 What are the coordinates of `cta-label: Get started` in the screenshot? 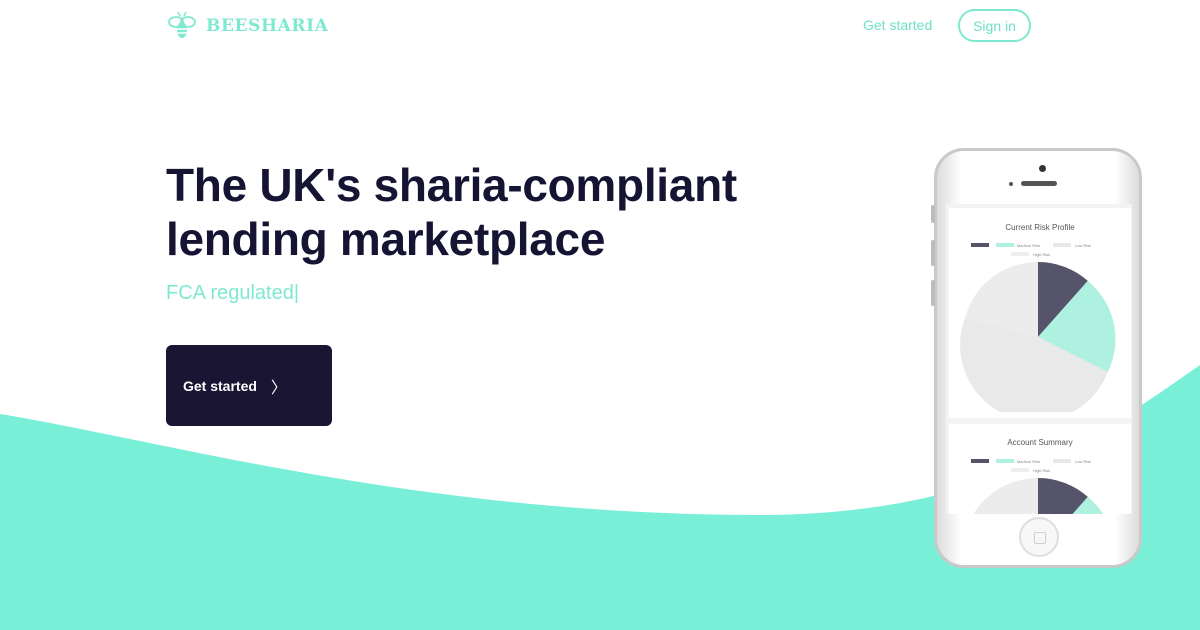 It's located at (220, 385).